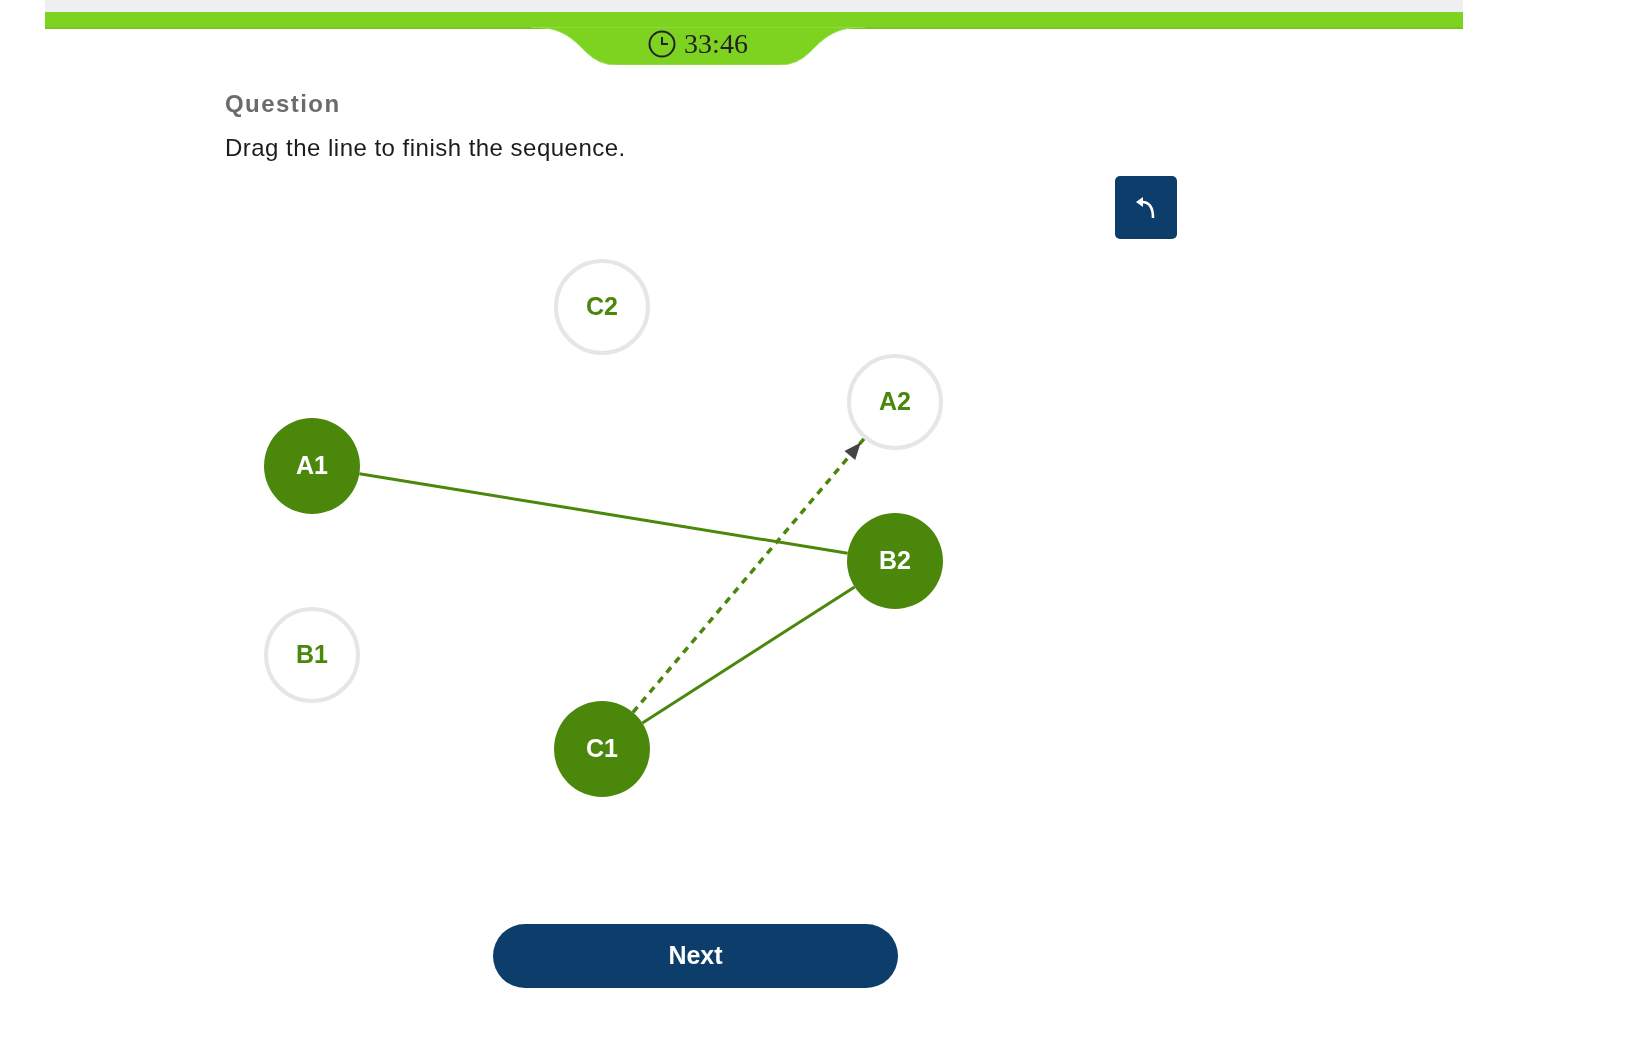 This screenshot has height=1060, width=1634. Describe the element at coordinates (895, 402) in the screenshot. I see `sequence-node: A2` at that location.